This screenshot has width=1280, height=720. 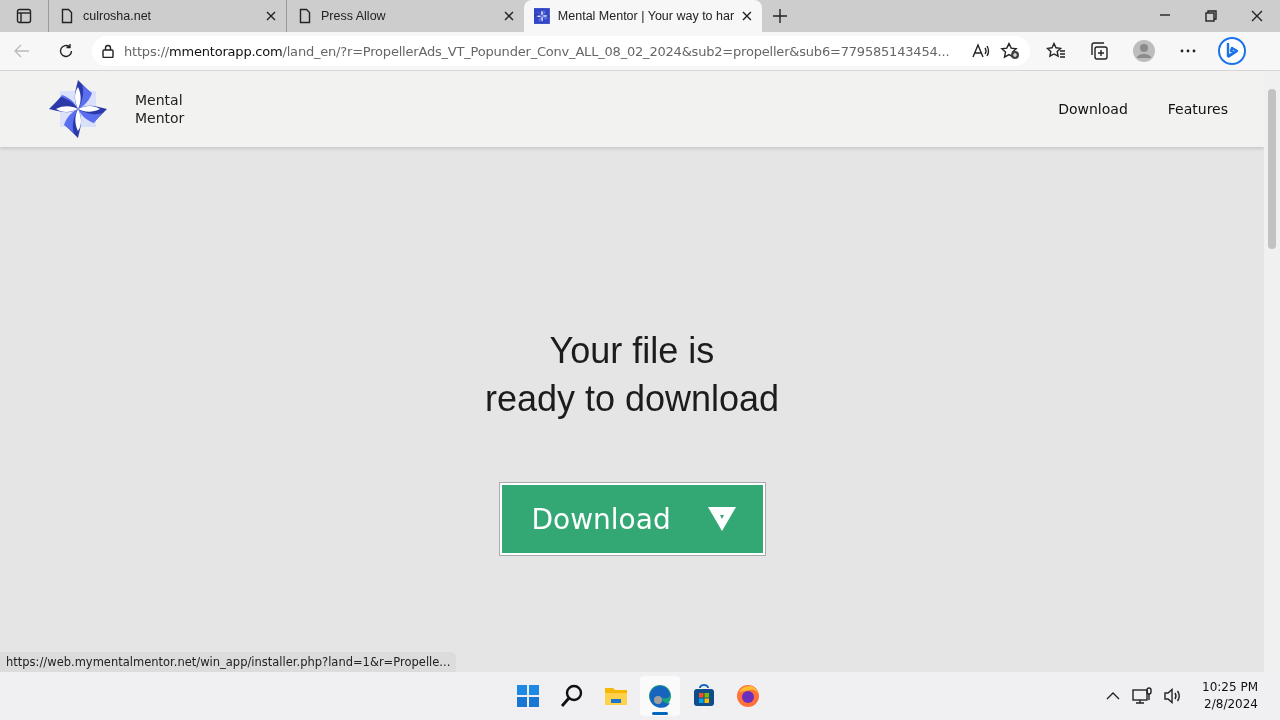 What do you see at coordinates (1197, 109) in the screenshot?
I see `nav-link: Features` at bounding box center [1197, 109].